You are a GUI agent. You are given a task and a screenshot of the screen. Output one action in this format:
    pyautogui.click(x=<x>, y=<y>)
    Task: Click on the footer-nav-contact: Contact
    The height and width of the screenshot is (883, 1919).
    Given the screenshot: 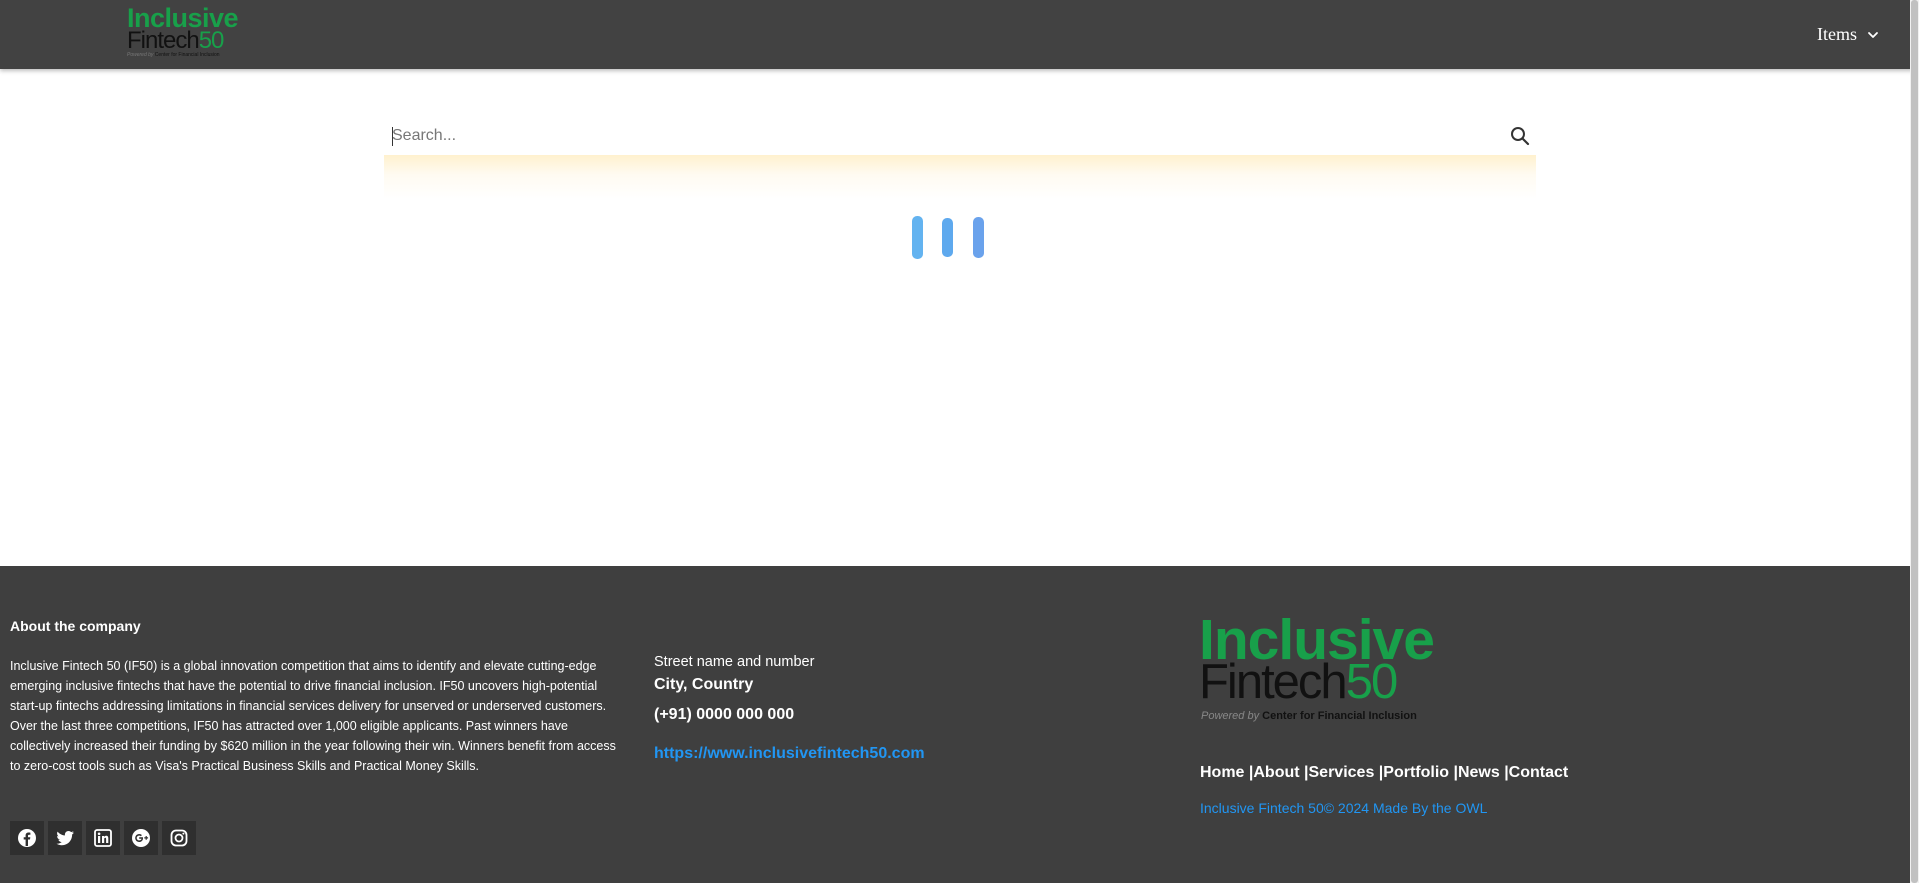 What is the action you would take?
    pyautogui.click(x=1539, y=773)
    